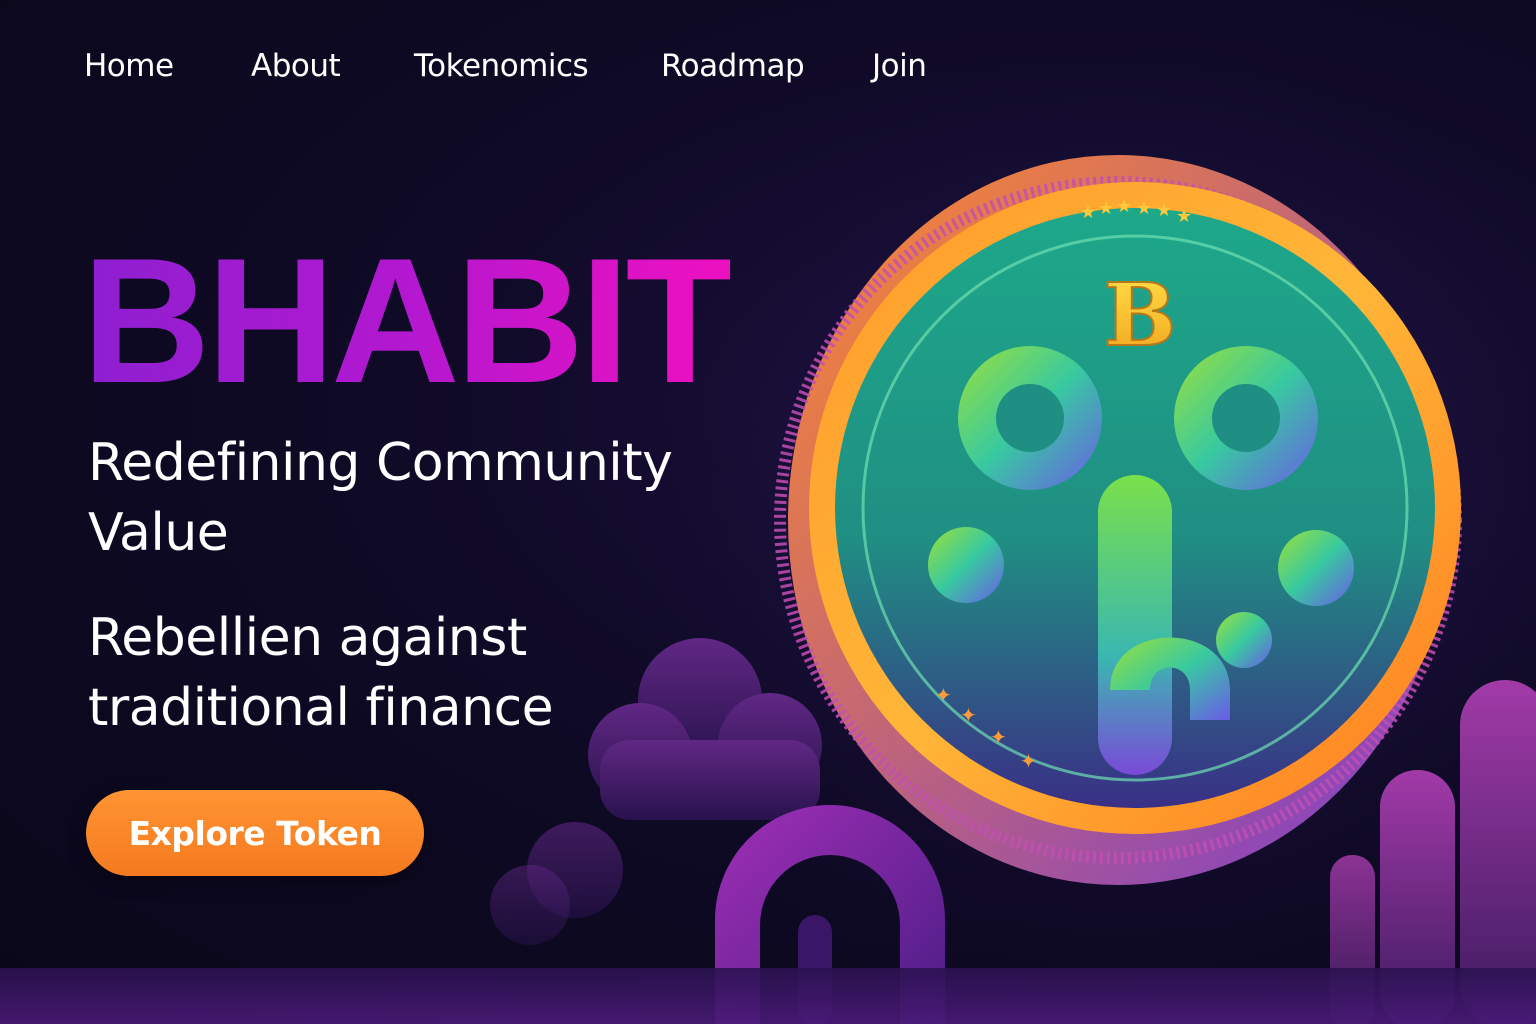 Image resolution: width=1536 pixels, height=1024 pixels. Describe the element at coordinates (966, 565) in the screenshot. I see `coin-cheek-left` at that location.